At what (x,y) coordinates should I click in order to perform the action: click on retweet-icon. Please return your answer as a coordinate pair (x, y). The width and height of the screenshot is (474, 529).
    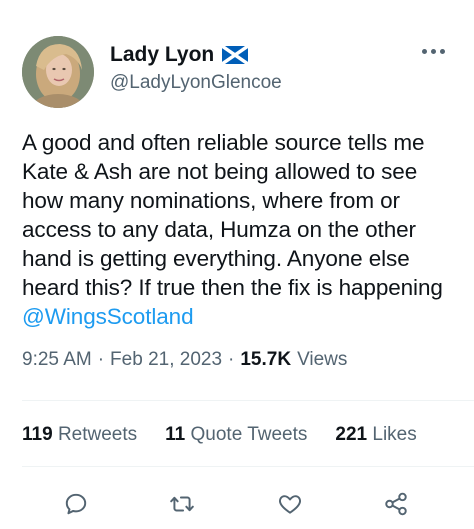
    Looking at the image, I should click on (182, 504).